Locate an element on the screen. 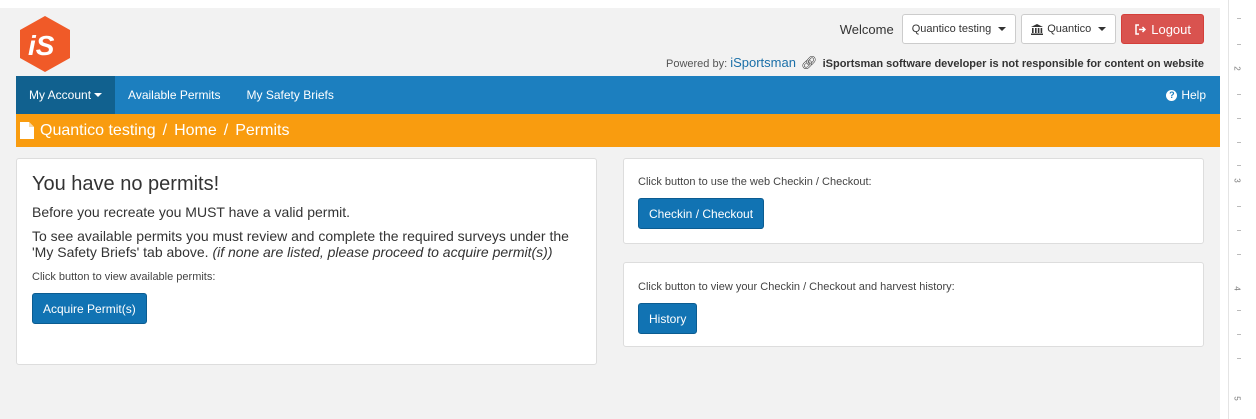 This screenshot has height=419, width=1256. logout-label: Logout is located at coordinates (1171, 29).